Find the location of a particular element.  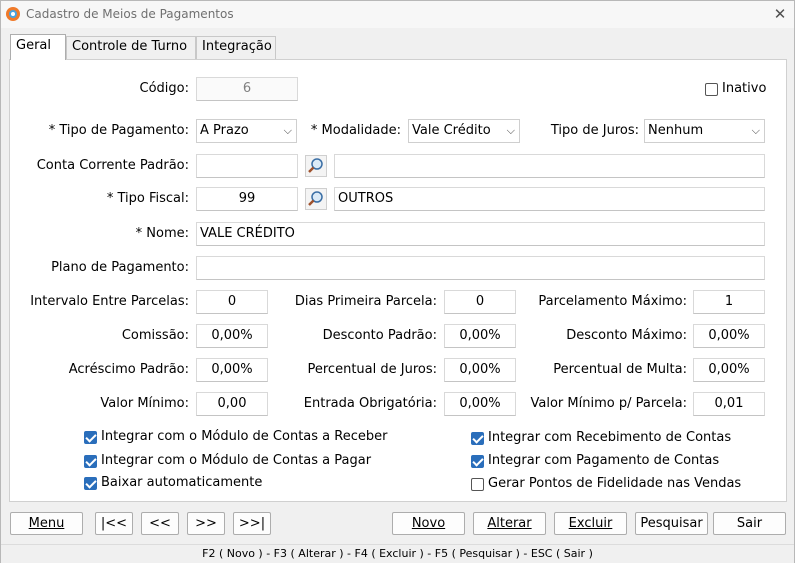

first-record-button: |<< is located at coordinates (114, 523).